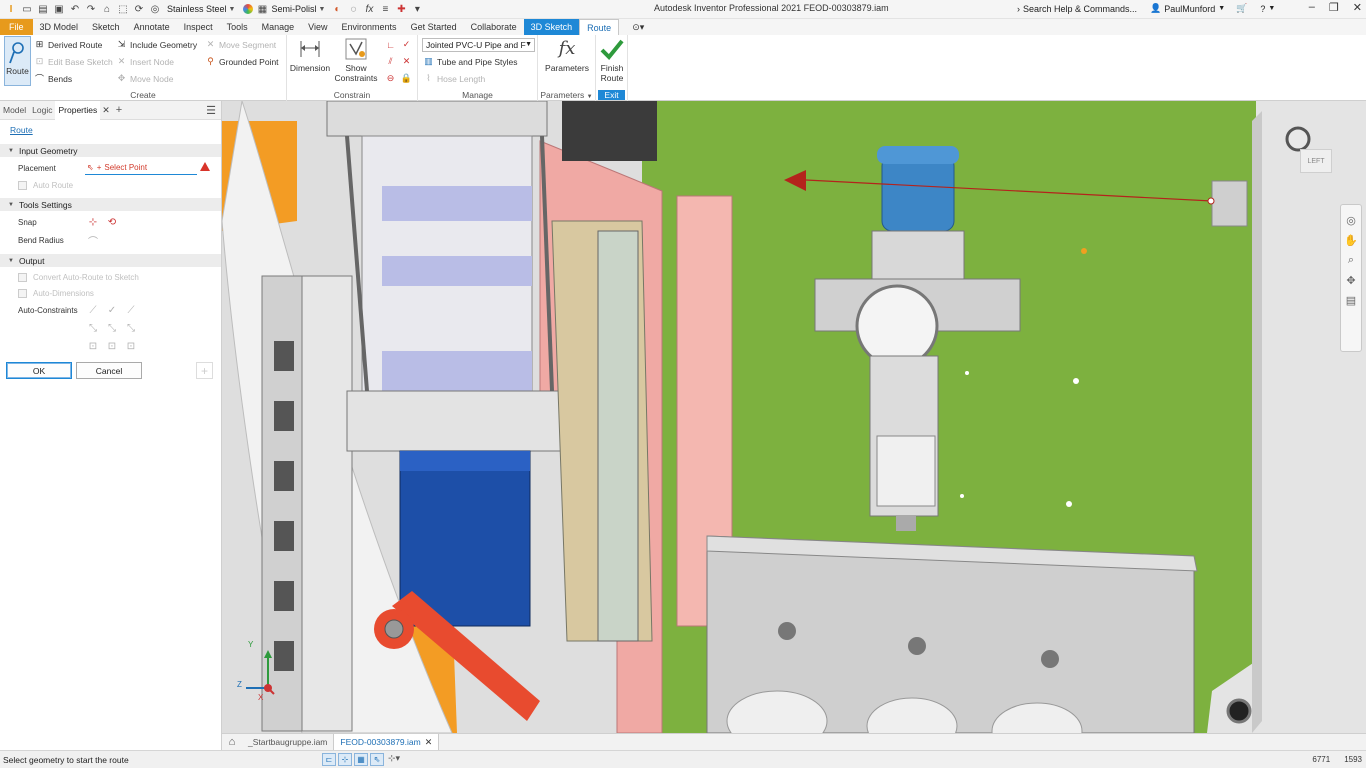  I want to click on selection-filter-icon: ⇖, so click(377, 759).